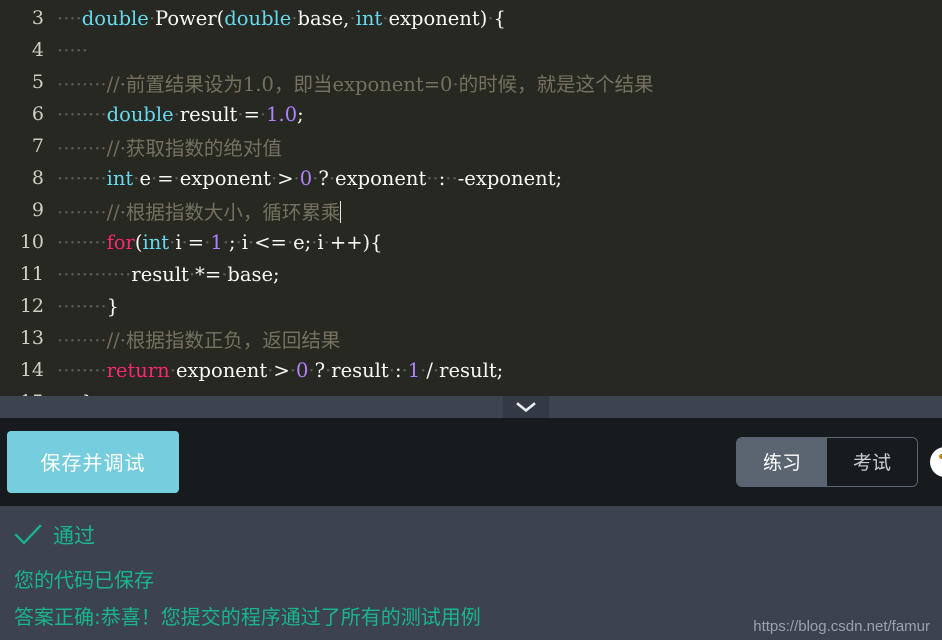  I want to click on line-number: 12, so click(31, 306).